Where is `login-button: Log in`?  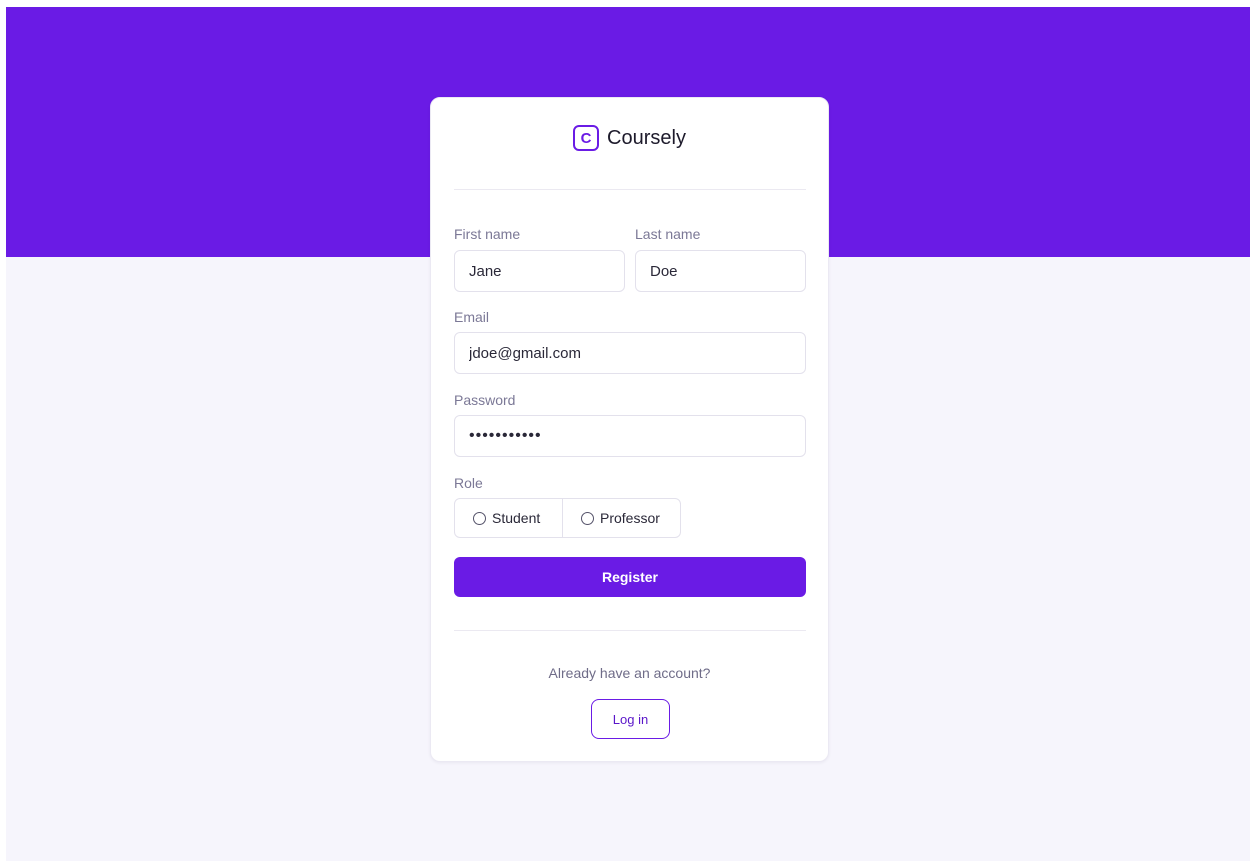
login-button: Log in is located at coordinates (630, 719).